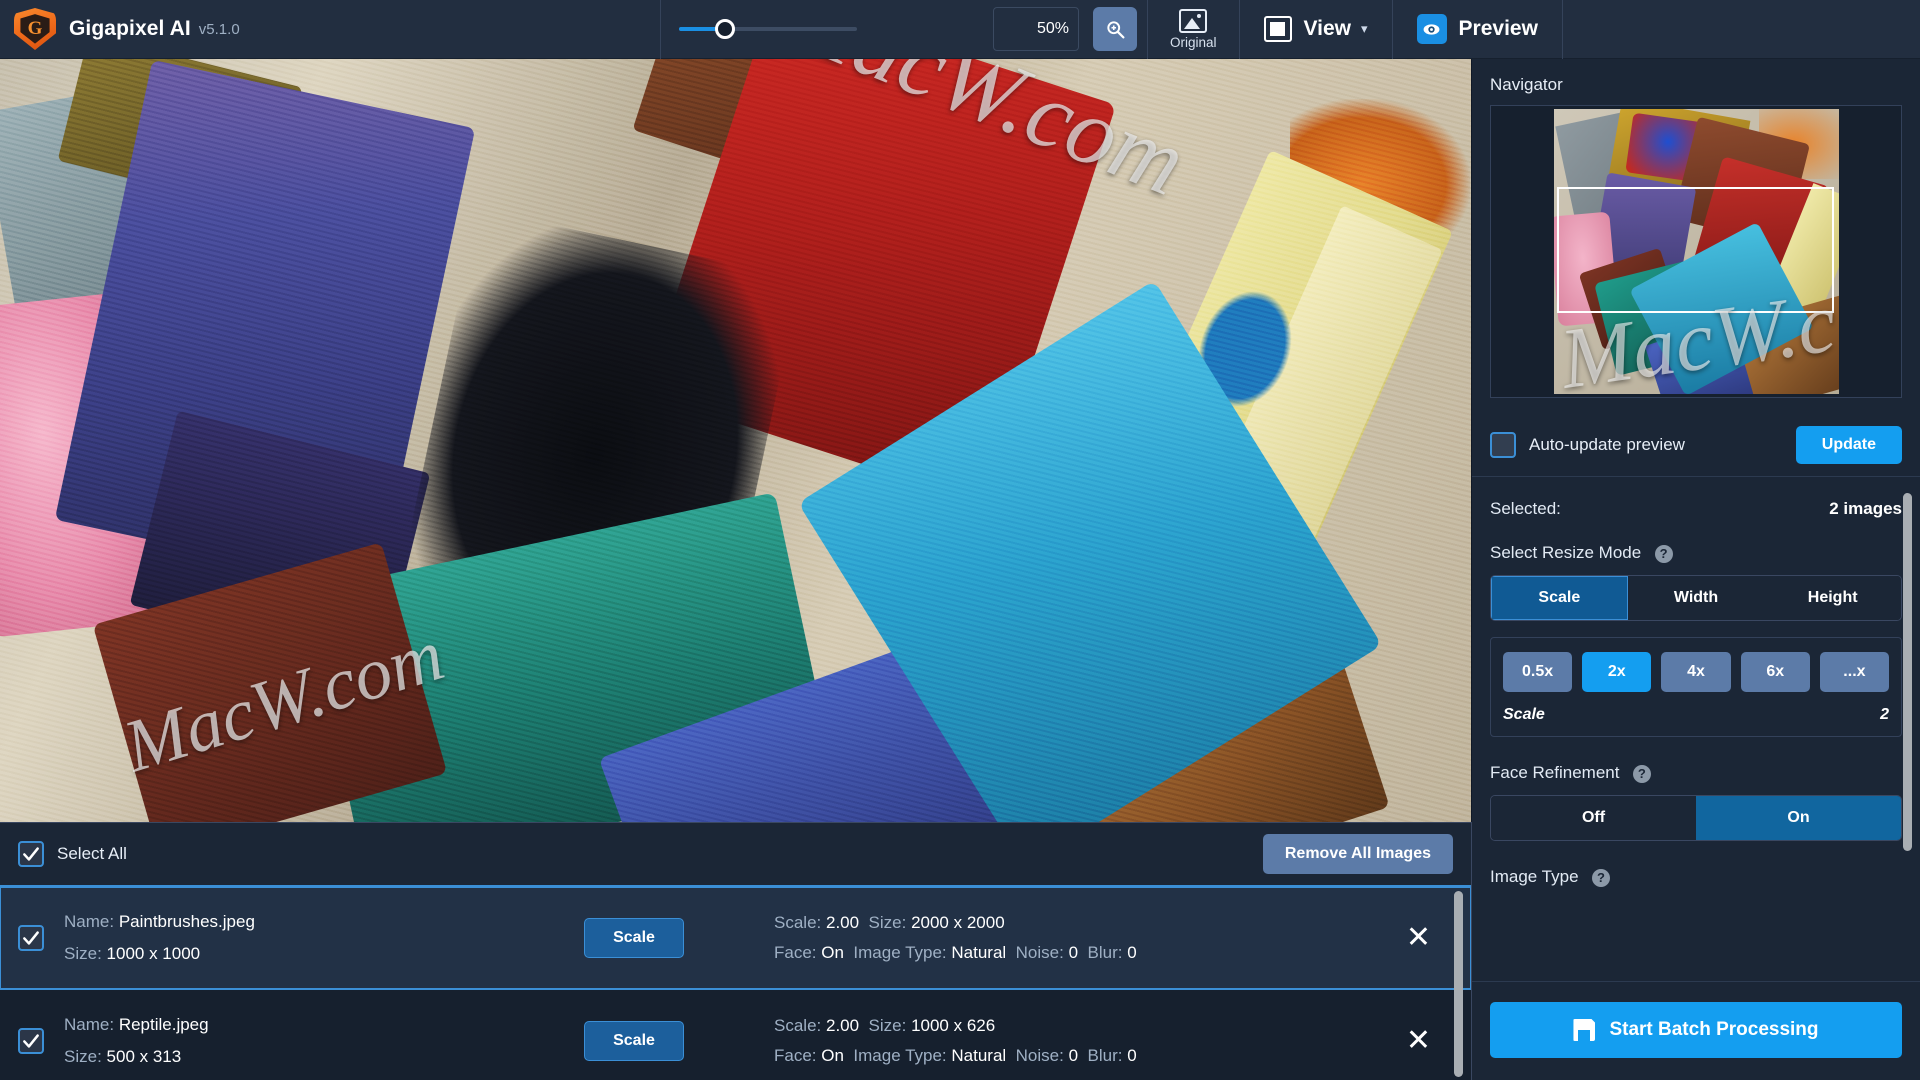 The image size is (1920, 1080). What do you see at coordinates (735, 855) in the screenshot?
I see `select-all-bar: Select All Remove All Images` at bounding box center [735, 855].